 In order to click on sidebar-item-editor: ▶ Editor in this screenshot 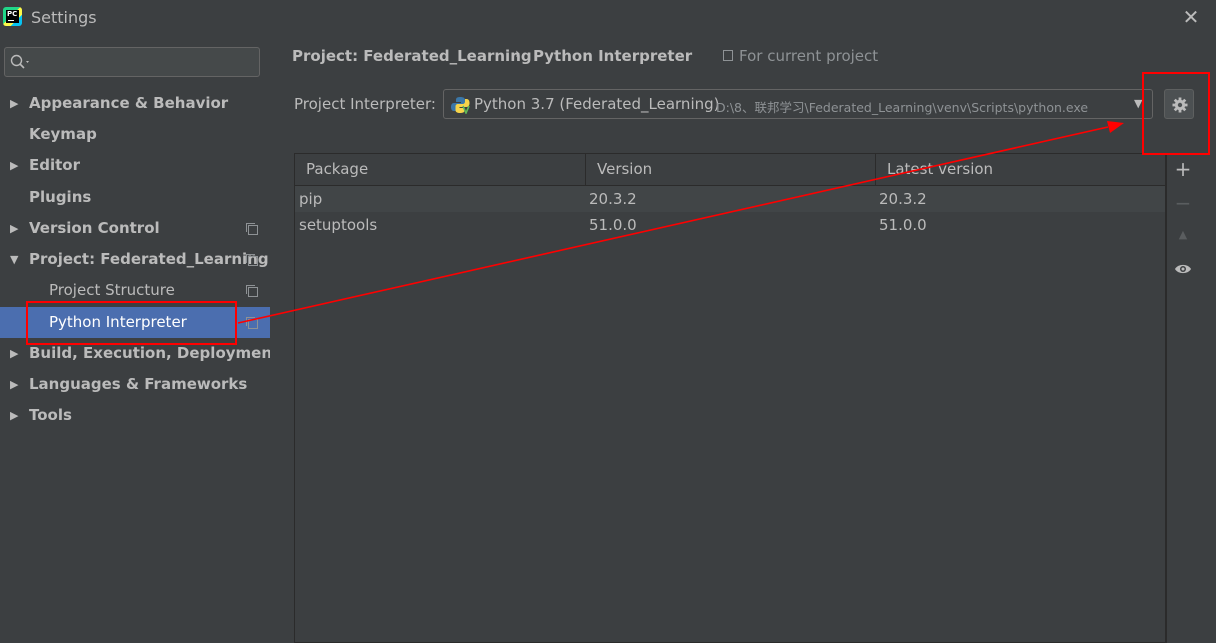, I will do `click(135, 165)`.